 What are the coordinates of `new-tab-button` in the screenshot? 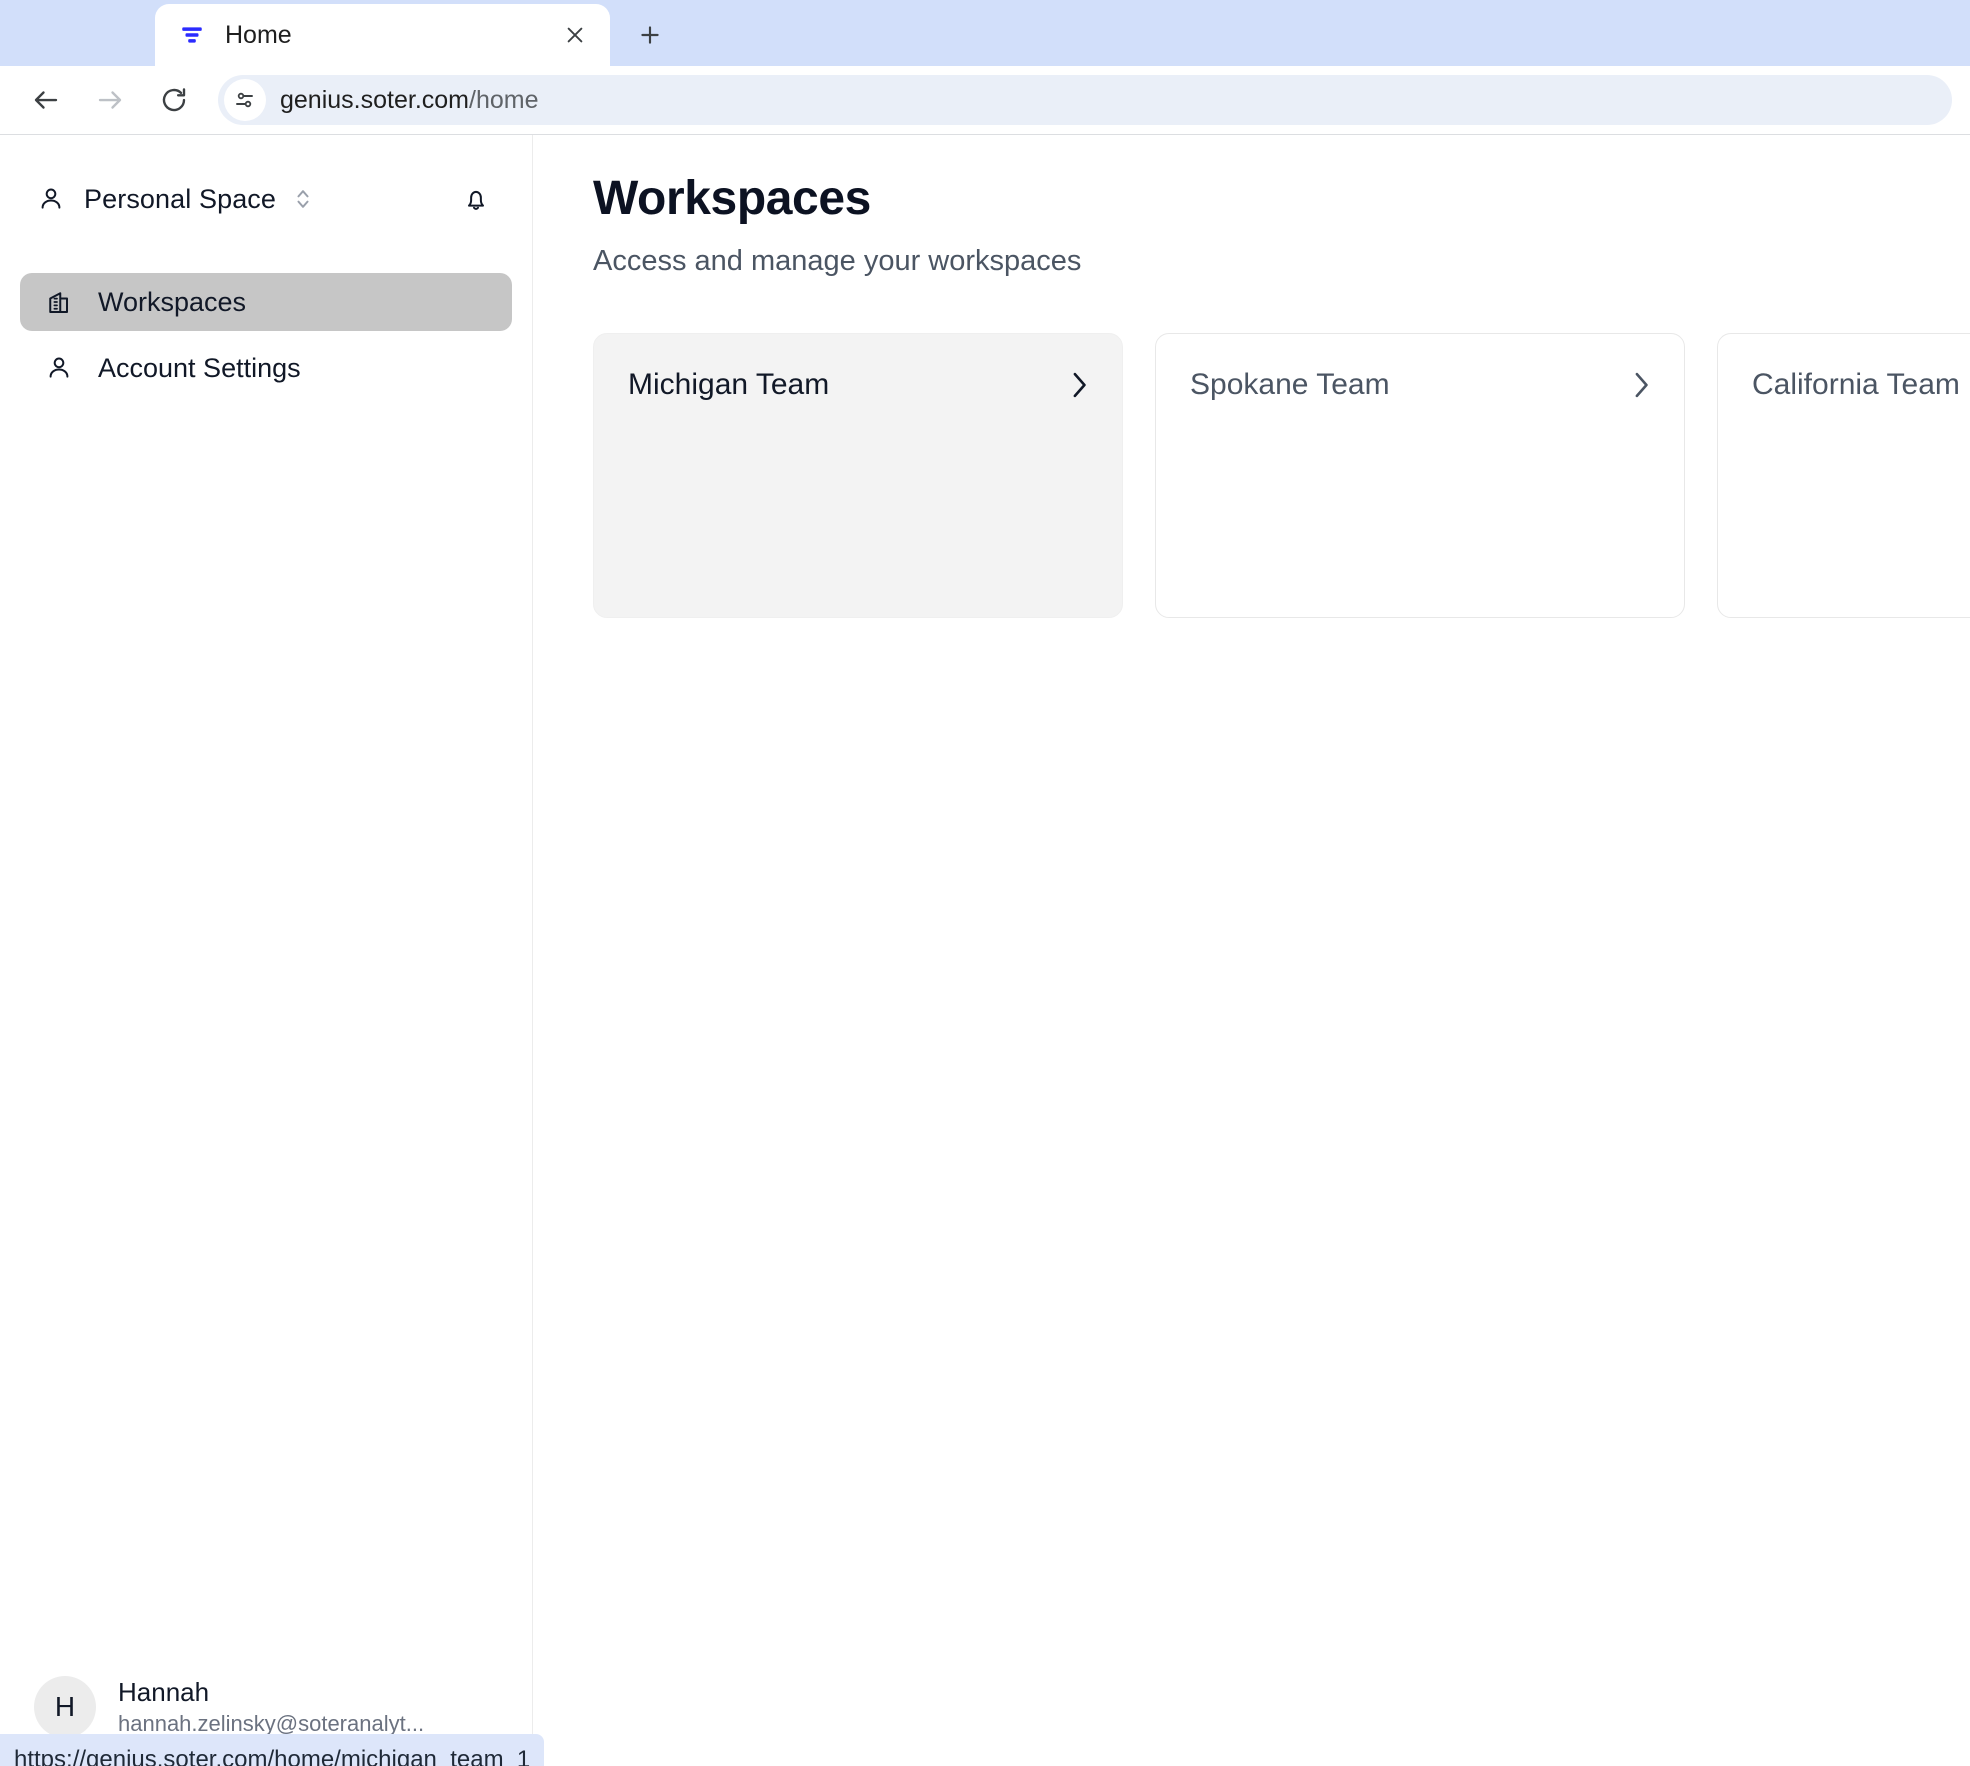 It's located at (650, 35).